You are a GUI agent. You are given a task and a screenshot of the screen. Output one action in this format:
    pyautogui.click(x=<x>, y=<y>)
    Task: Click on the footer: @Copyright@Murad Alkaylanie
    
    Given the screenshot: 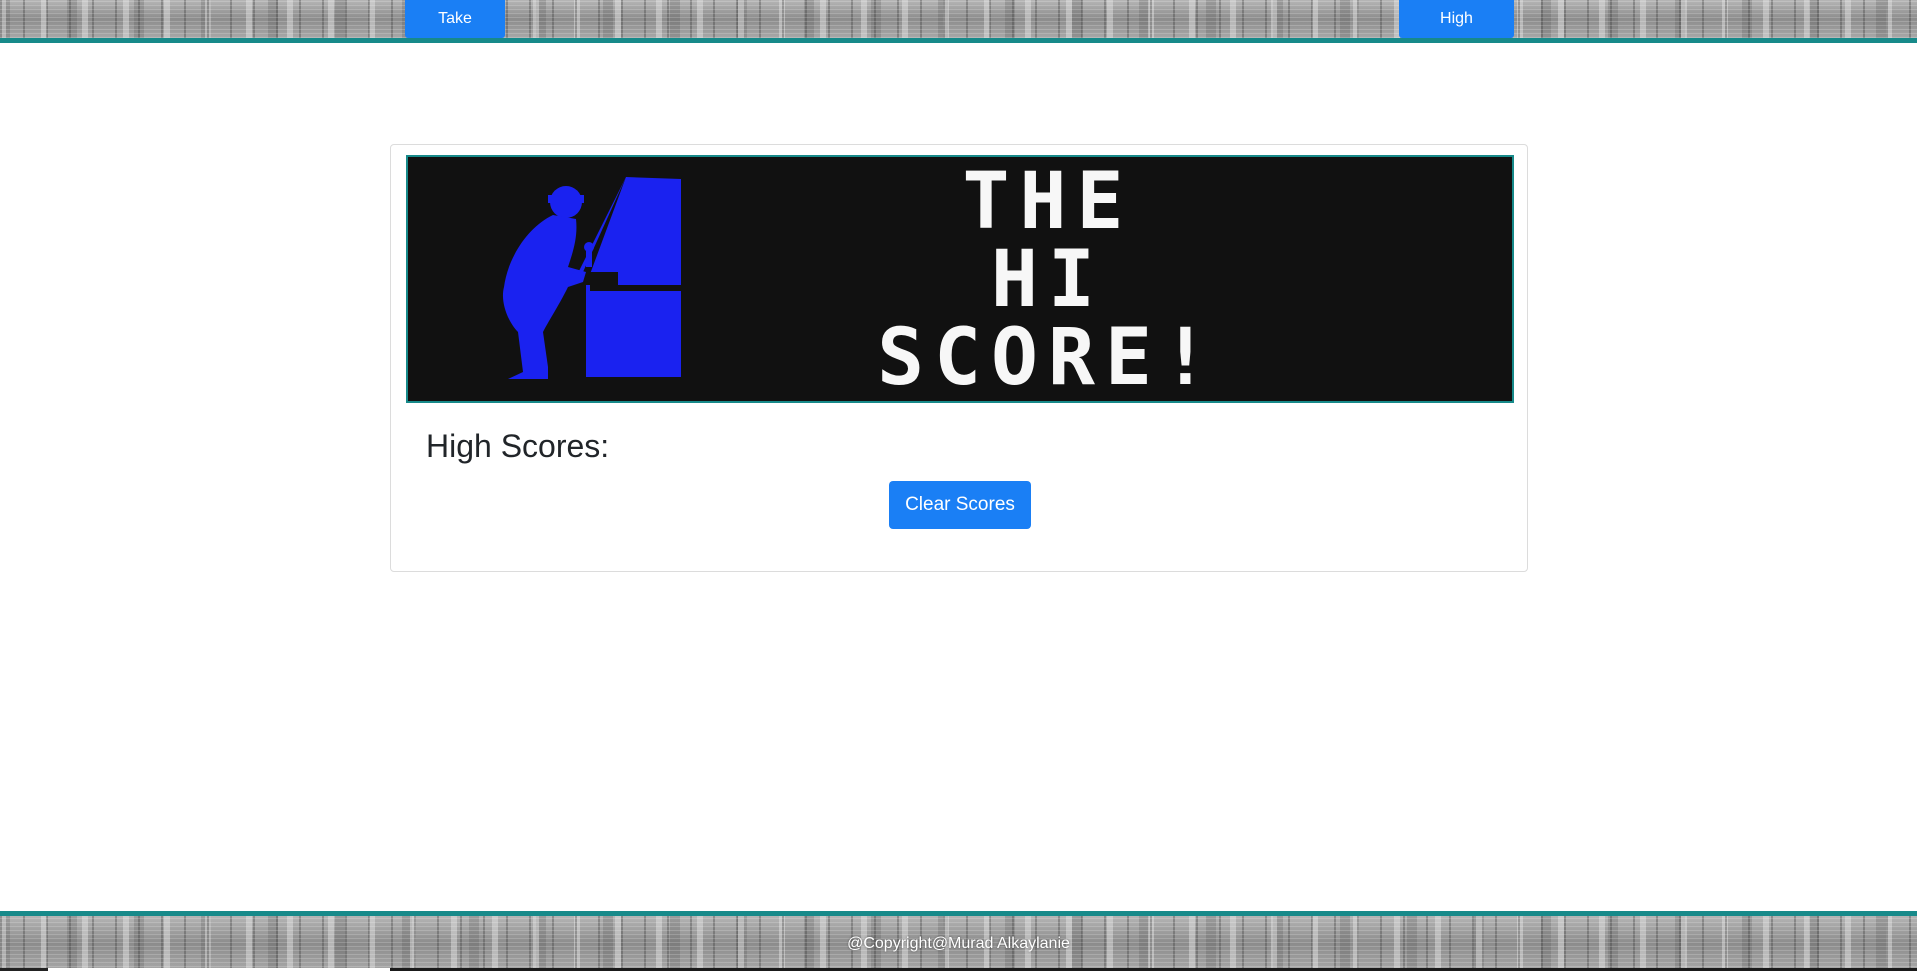 What is the action you would take?
    pyautogui.click(x=958, y=941)
    